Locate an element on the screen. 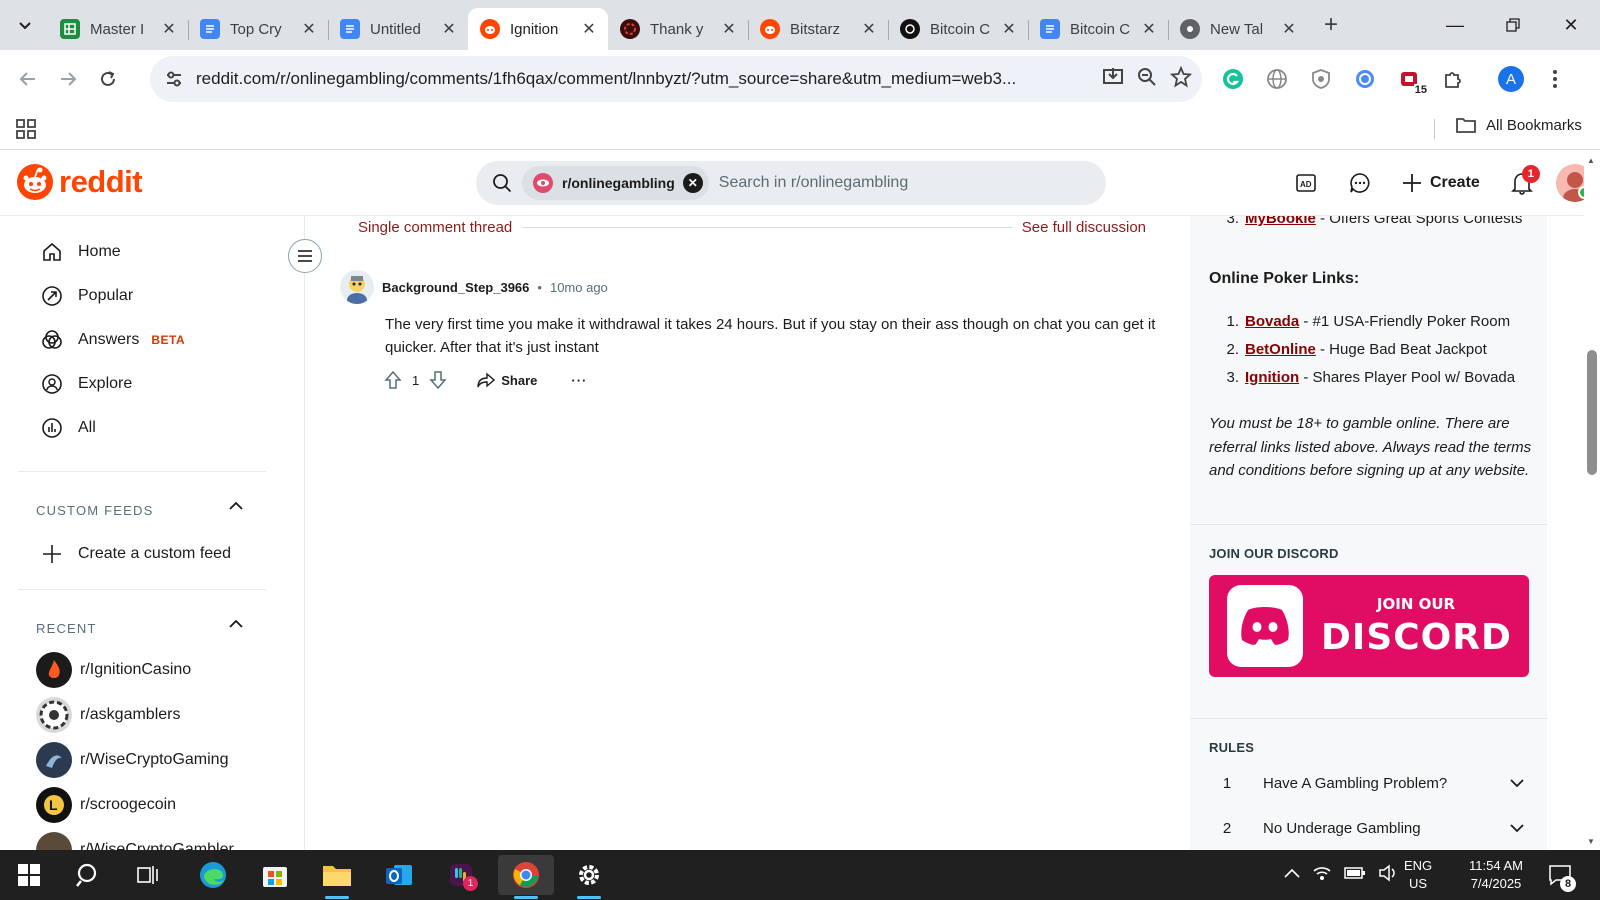 This screenshot has width=1600, height=900. ignition-link: Ignition is located at coordinates (1272, 377).